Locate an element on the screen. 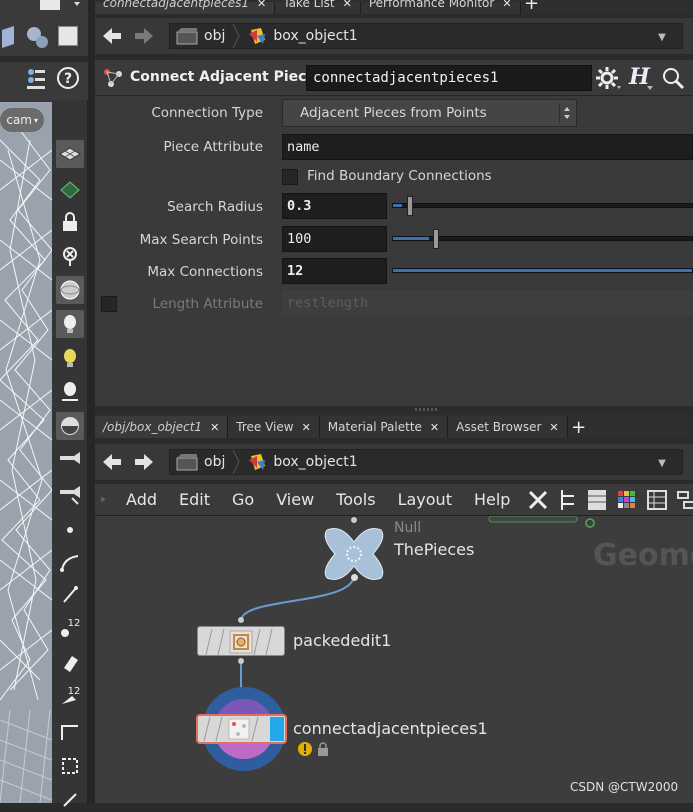 The height and width of the screenshot is (812, 693). tab-tree-view: Tree View ✕ is located at coordinates (274, 427).